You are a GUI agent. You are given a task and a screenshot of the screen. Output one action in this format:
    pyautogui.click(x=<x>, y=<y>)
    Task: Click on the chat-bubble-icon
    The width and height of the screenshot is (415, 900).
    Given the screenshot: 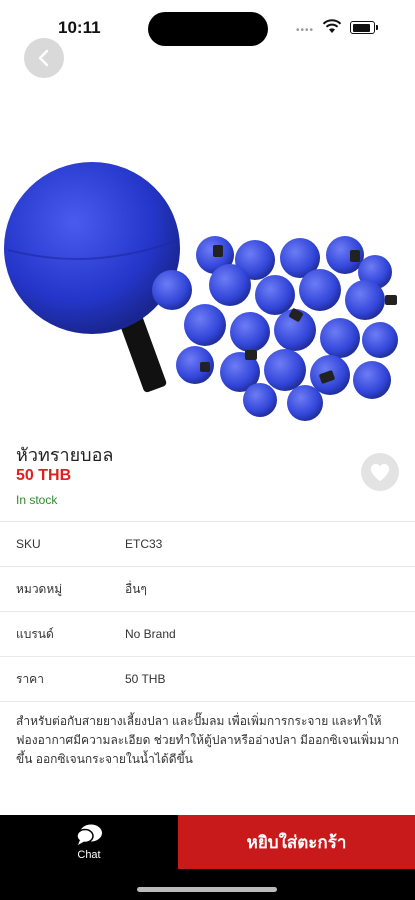 What is the action you would take?
    pyautogui.click(x=89, y=834)
    